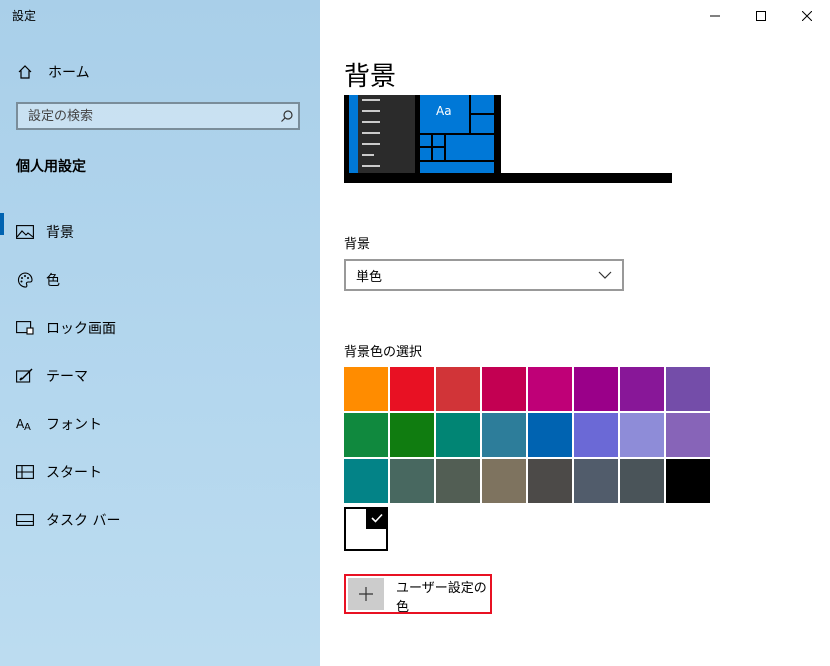 Image resolution: width=830 pixels, height=666 pixels. Describe the element at coordinates (160, 520) in the screenshot. I see `sidebar-item-taskbar: タスク バー` at that location.